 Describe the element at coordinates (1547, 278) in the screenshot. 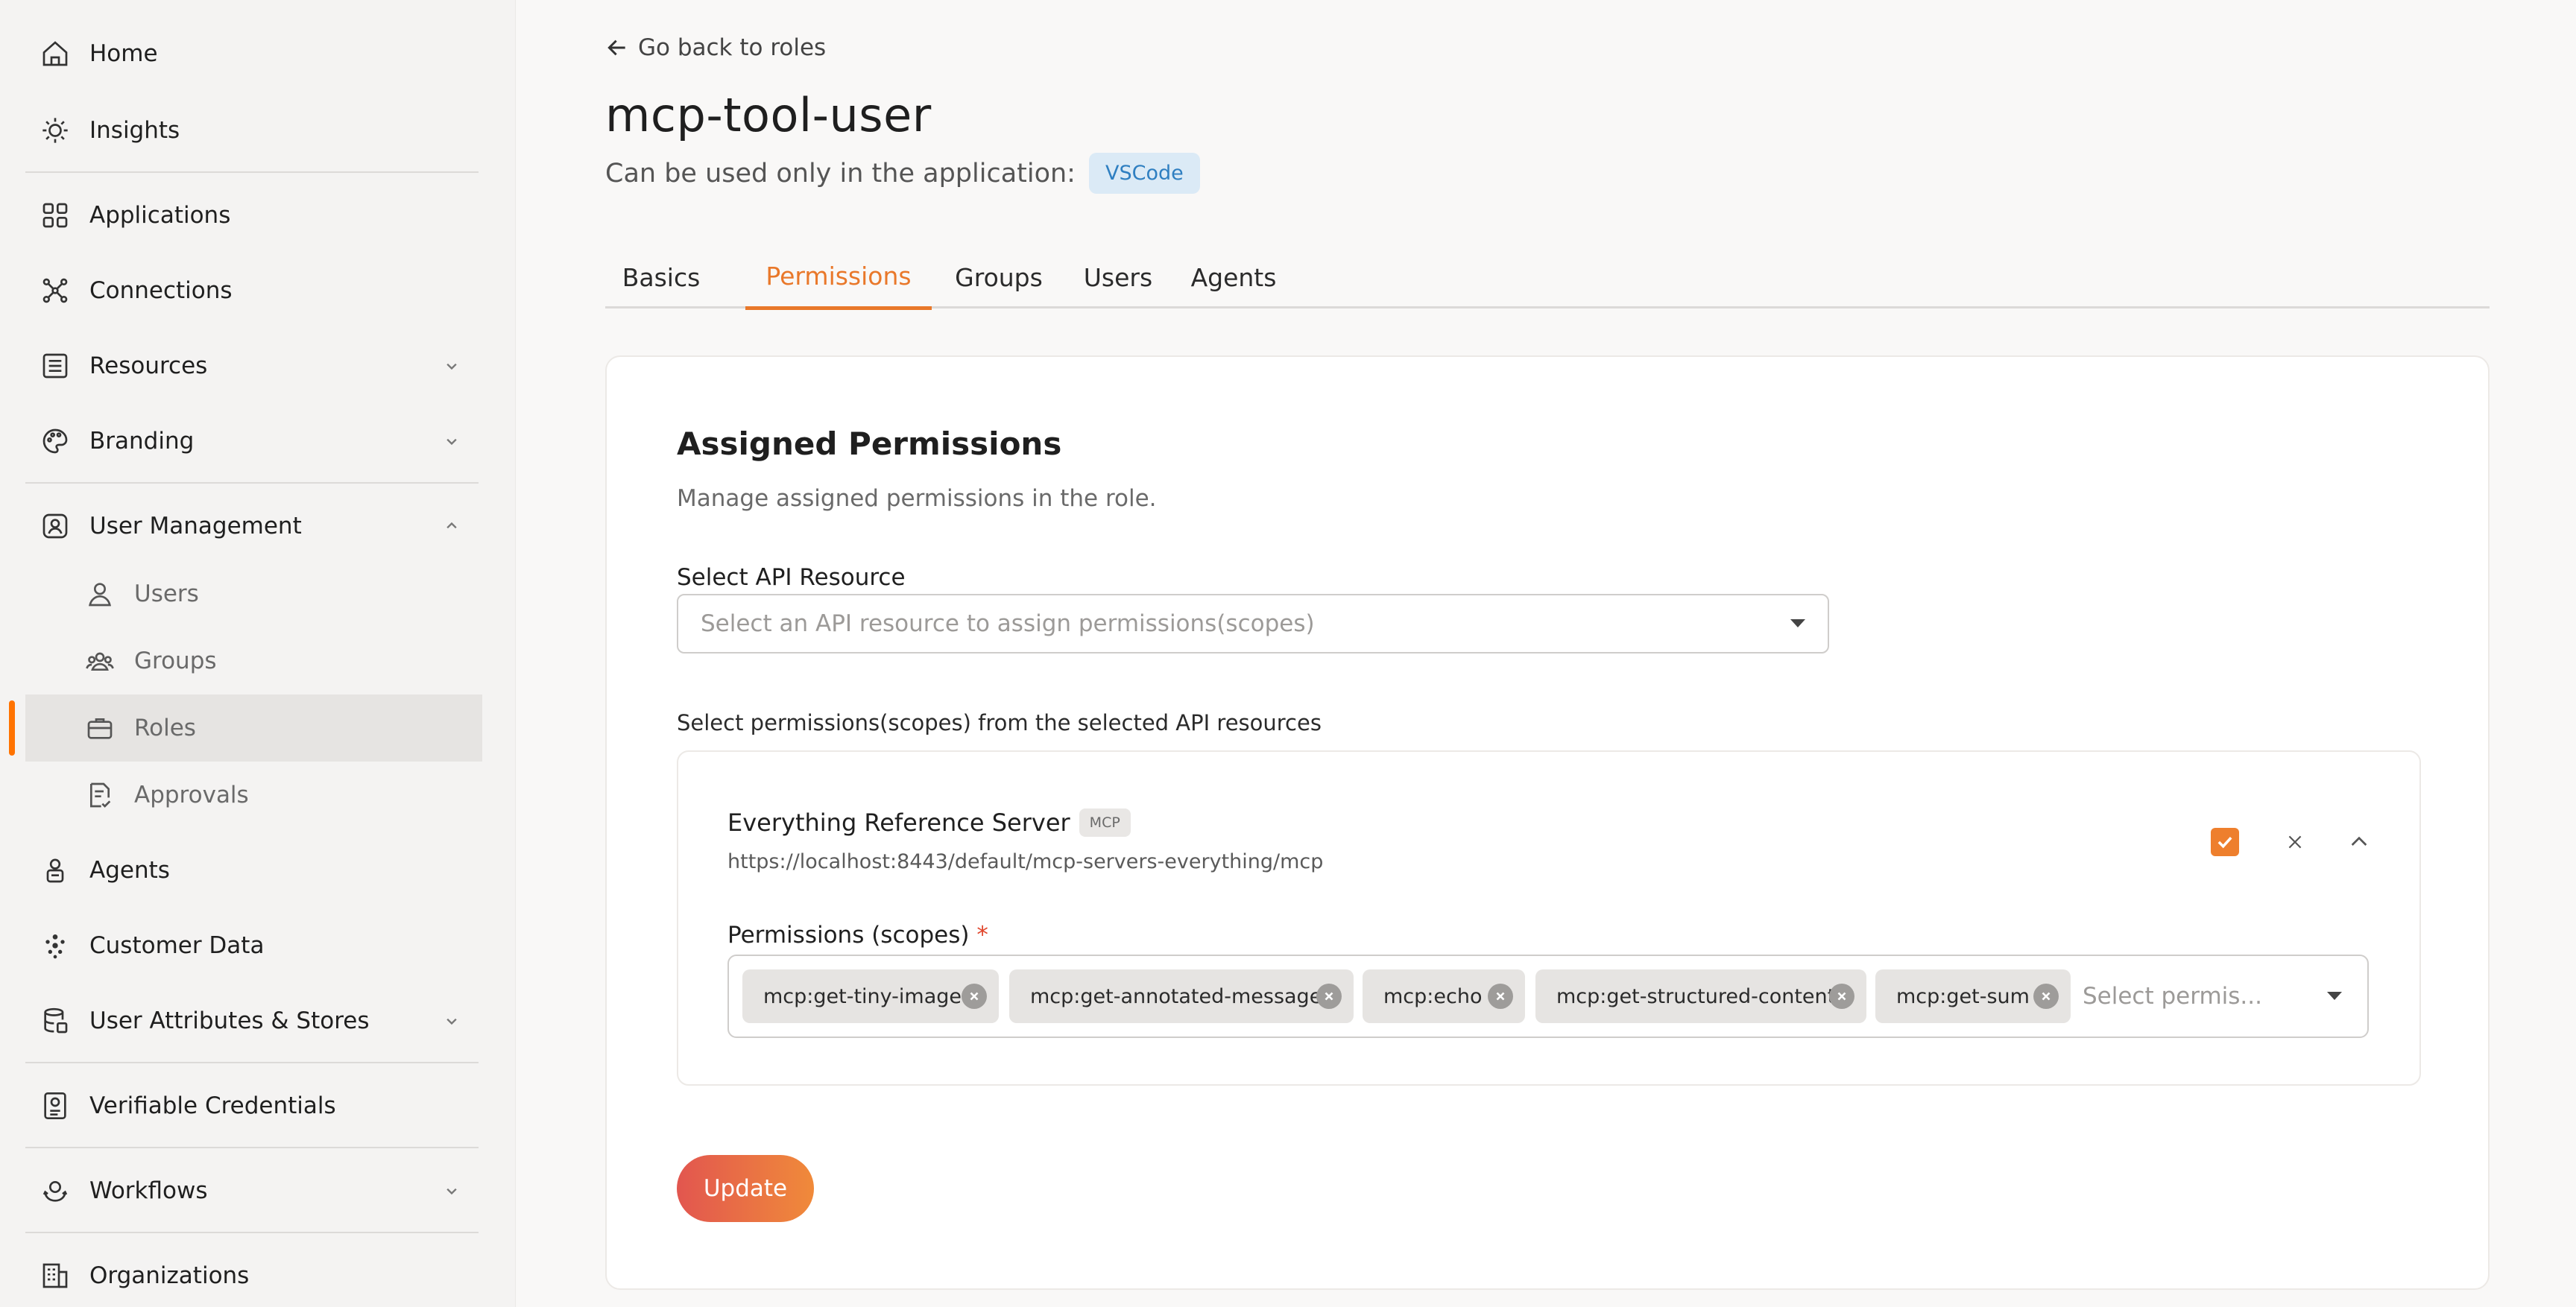

I see `tab-bar: Basics Permissions Groups Users Agents` at that location.